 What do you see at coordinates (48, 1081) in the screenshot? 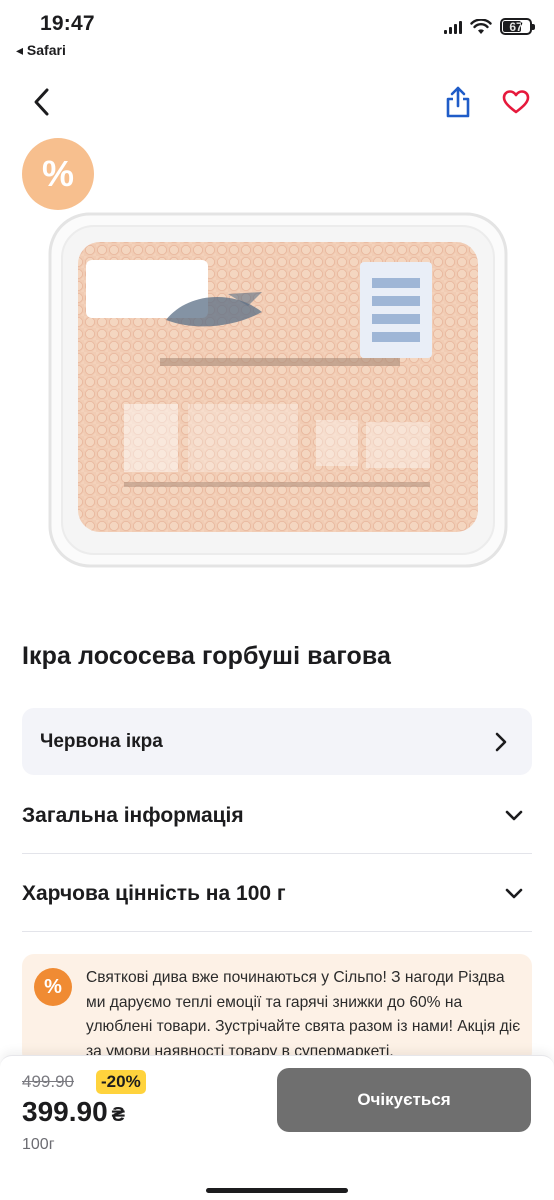
I see `old-price: 499.90` at bounding box center [48, 1081].